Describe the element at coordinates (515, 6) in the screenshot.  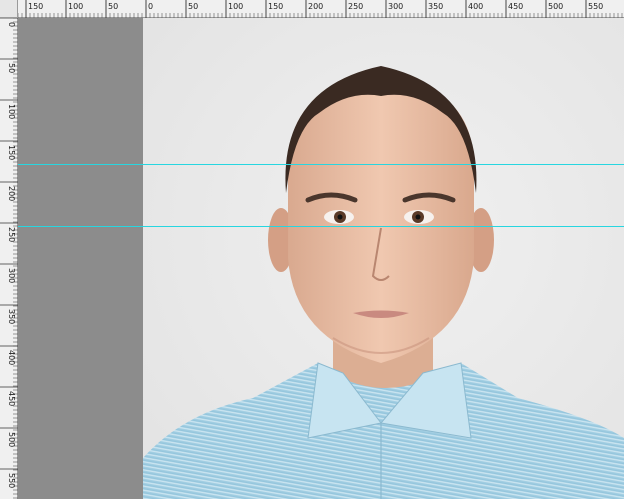
I see `ruler-label-top: 450` at that location.